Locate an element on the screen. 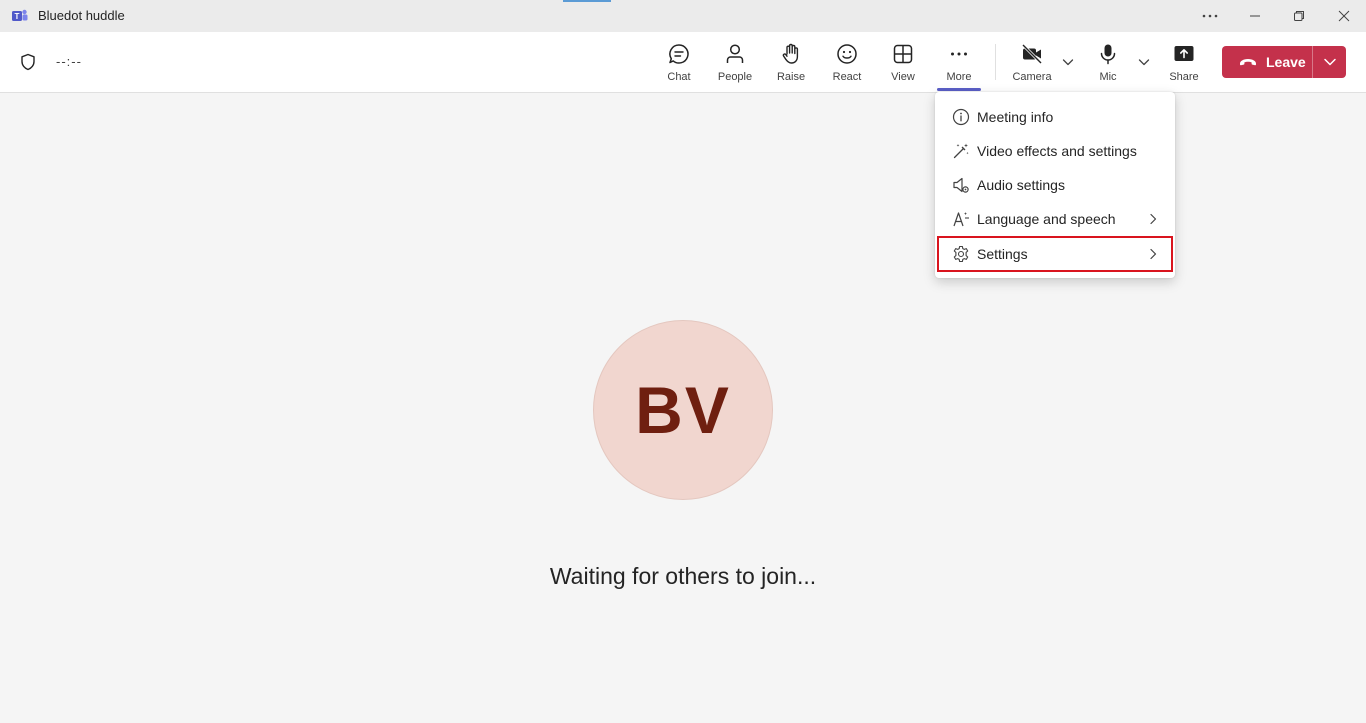  person-icon is located at coordinates (735, 53).